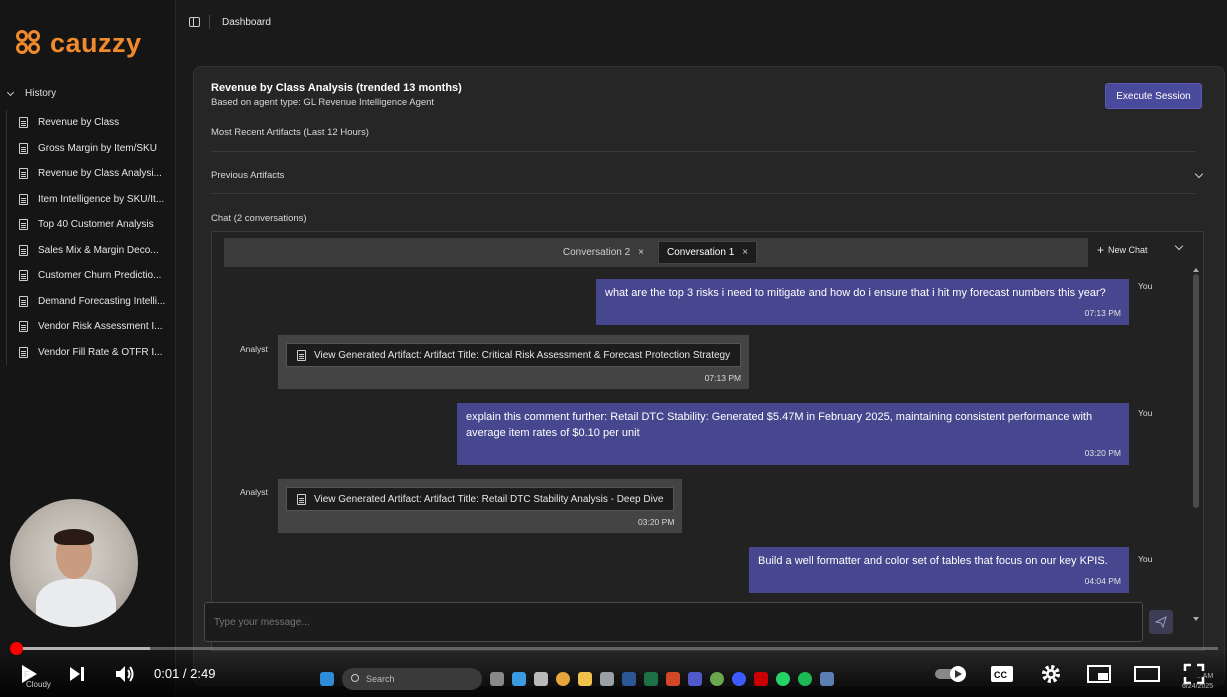  I want to click on new-chat-button: + New Chat, so click(1122, 250).